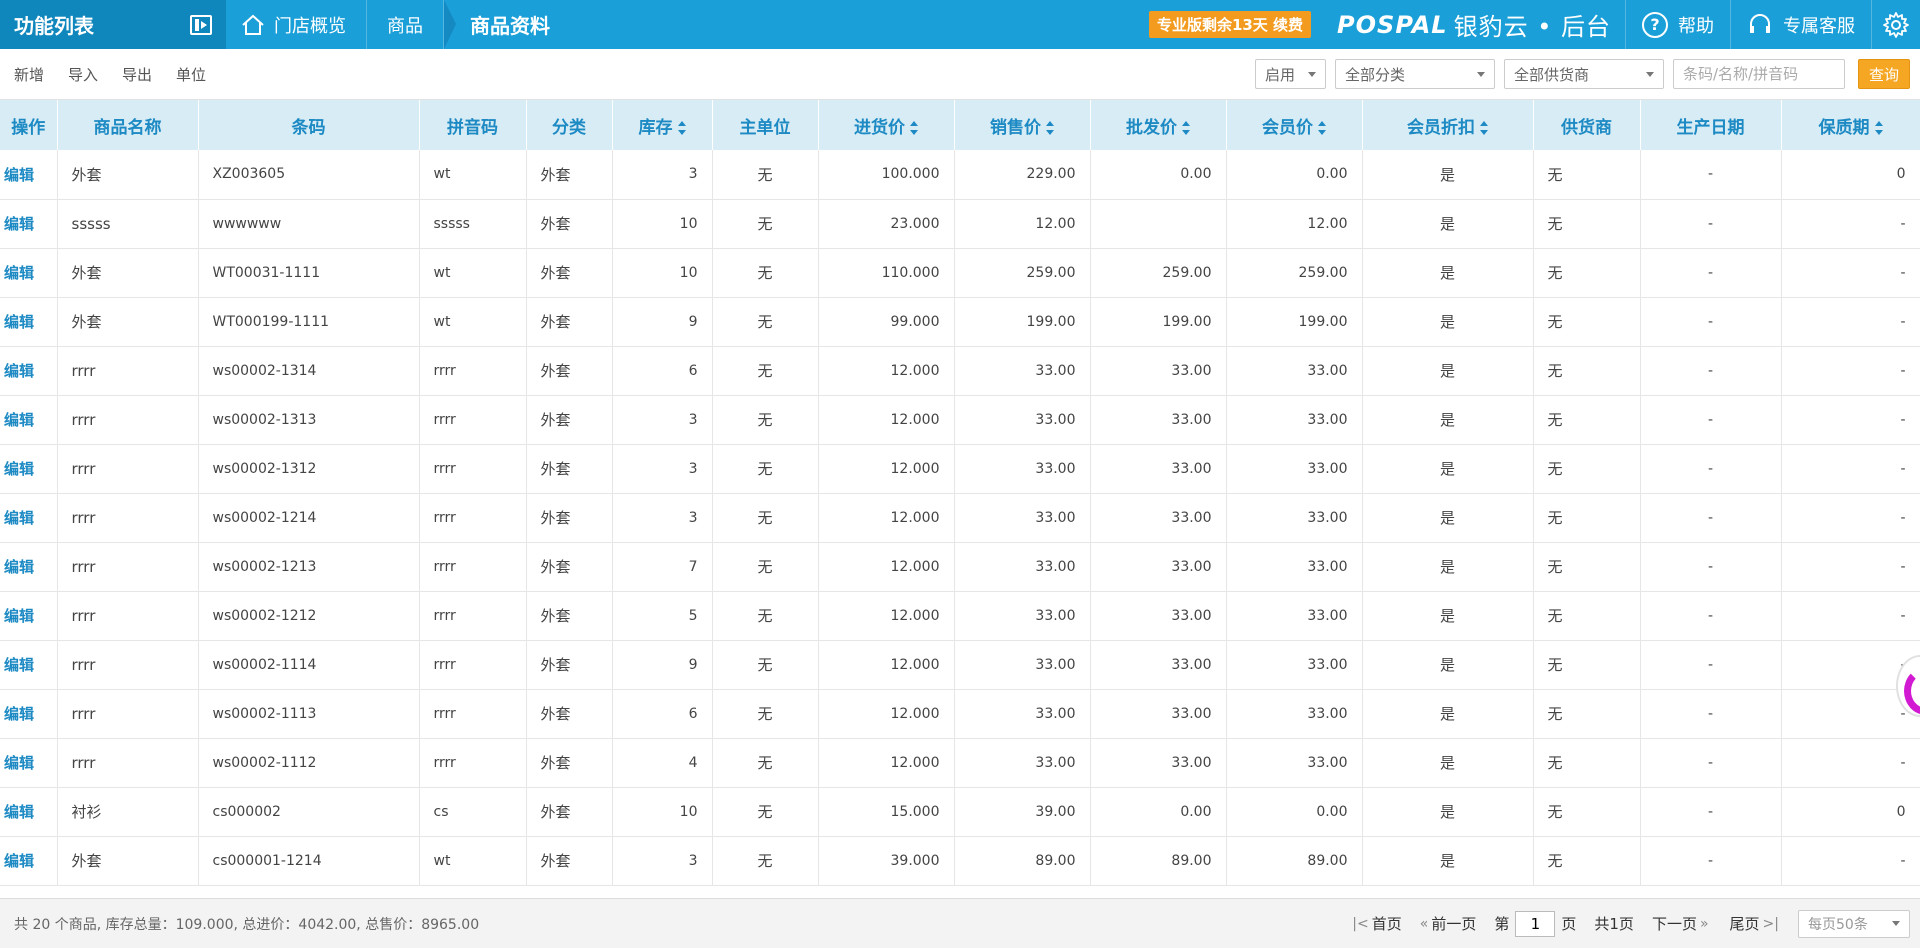 The height and width of the screenshot is (948, 1920). Describe the element at coordinates (405, 24) in the screenshot. I see `breadcrumb-products: 商品` at that location.